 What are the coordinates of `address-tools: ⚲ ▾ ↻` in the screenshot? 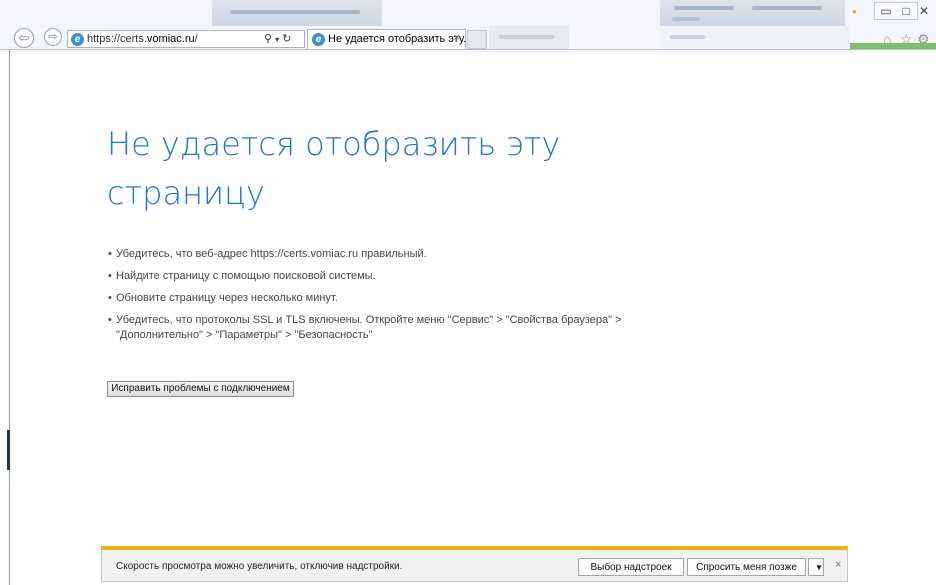 It's located at (277, 39).